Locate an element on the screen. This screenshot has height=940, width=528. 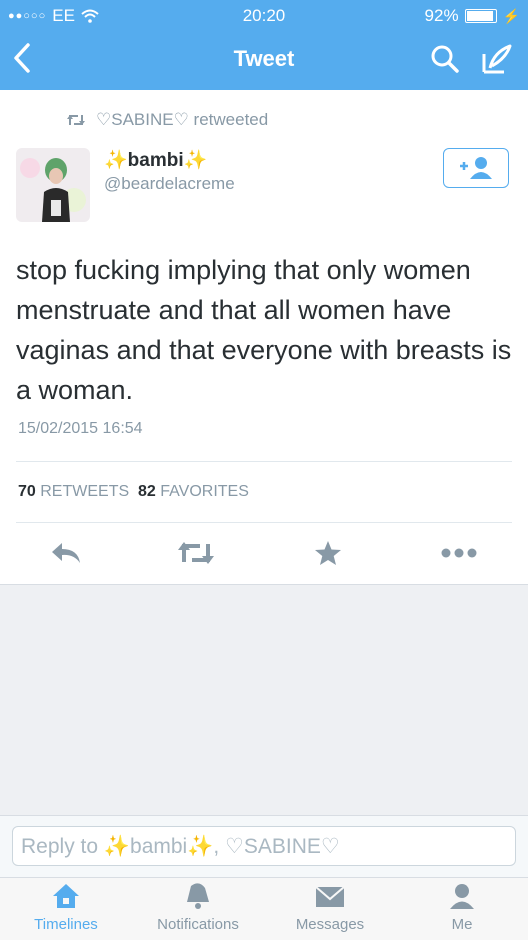
status-bar: ●●○○○ EE 20:20 92% ⚡ is located at coordinates (264, 16).